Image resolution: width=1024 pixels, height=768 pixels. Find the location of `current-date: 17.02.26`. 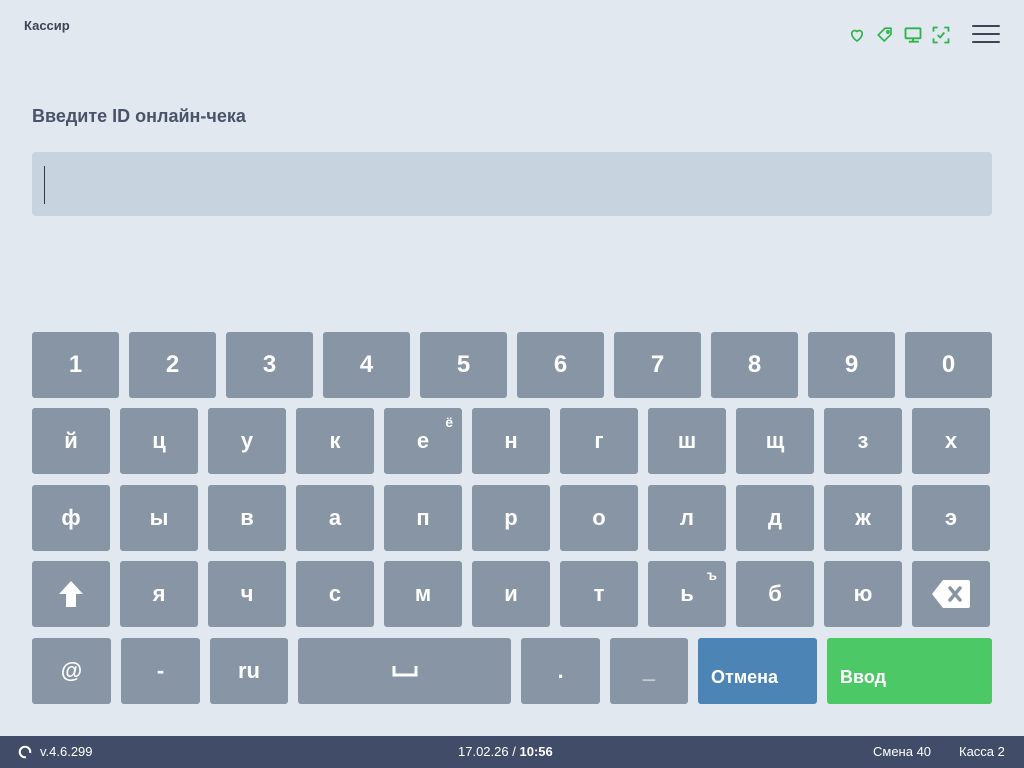

current-date: 17.02.26 is located at coordinates (483, 751).